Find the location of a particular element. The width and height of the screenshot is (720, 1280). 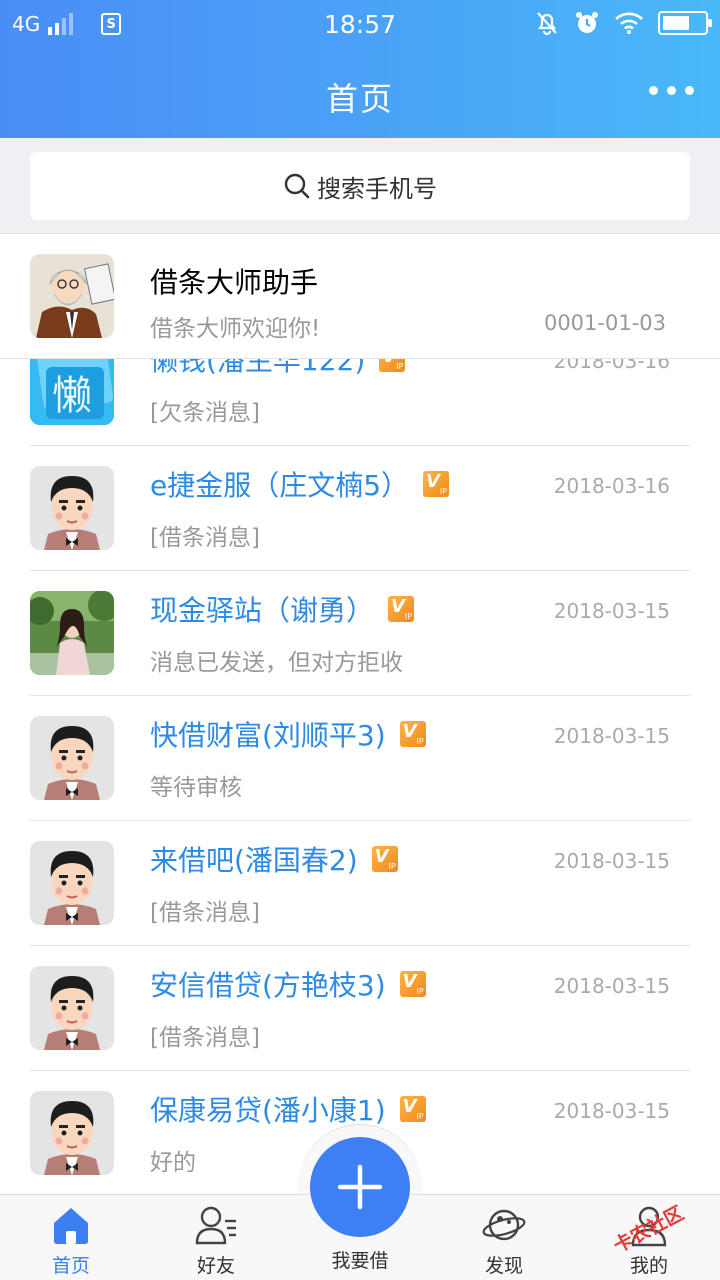

contact-name: 保康易贷(潘小康1) V IP is located at coordinates (288, 1110).